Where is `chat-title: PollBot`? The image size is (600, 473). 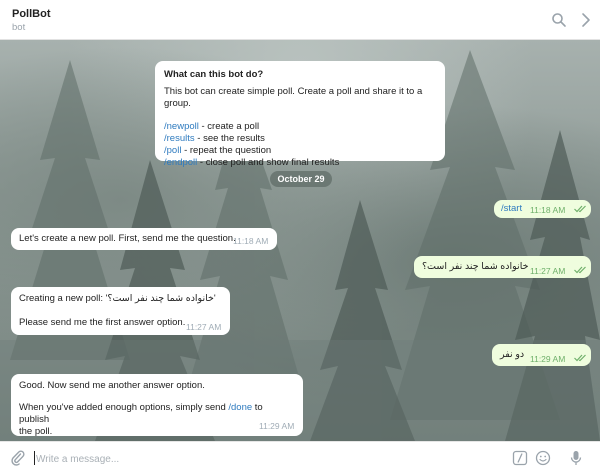 chat-title: PollBot is located at coordinates (31, 14).